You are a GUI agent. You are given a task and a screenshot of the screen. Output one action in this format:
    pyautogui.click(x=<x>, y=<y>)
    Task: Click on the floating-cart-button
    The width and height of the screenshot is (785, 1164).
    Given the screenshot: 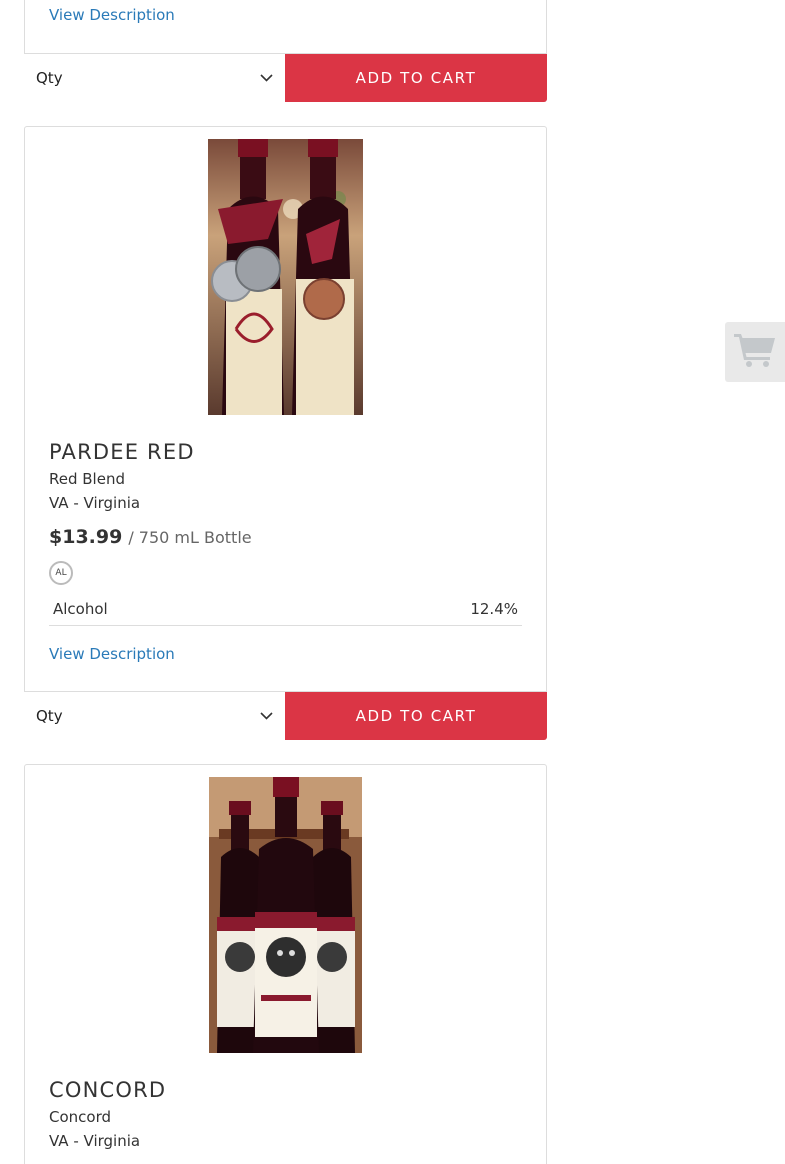 What is the action you would take?
    pyautogui.click(x=755, y=352)
    